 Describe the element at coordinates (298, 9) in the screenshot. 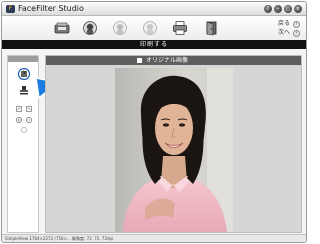

I see `close-icon: ×` at that location.